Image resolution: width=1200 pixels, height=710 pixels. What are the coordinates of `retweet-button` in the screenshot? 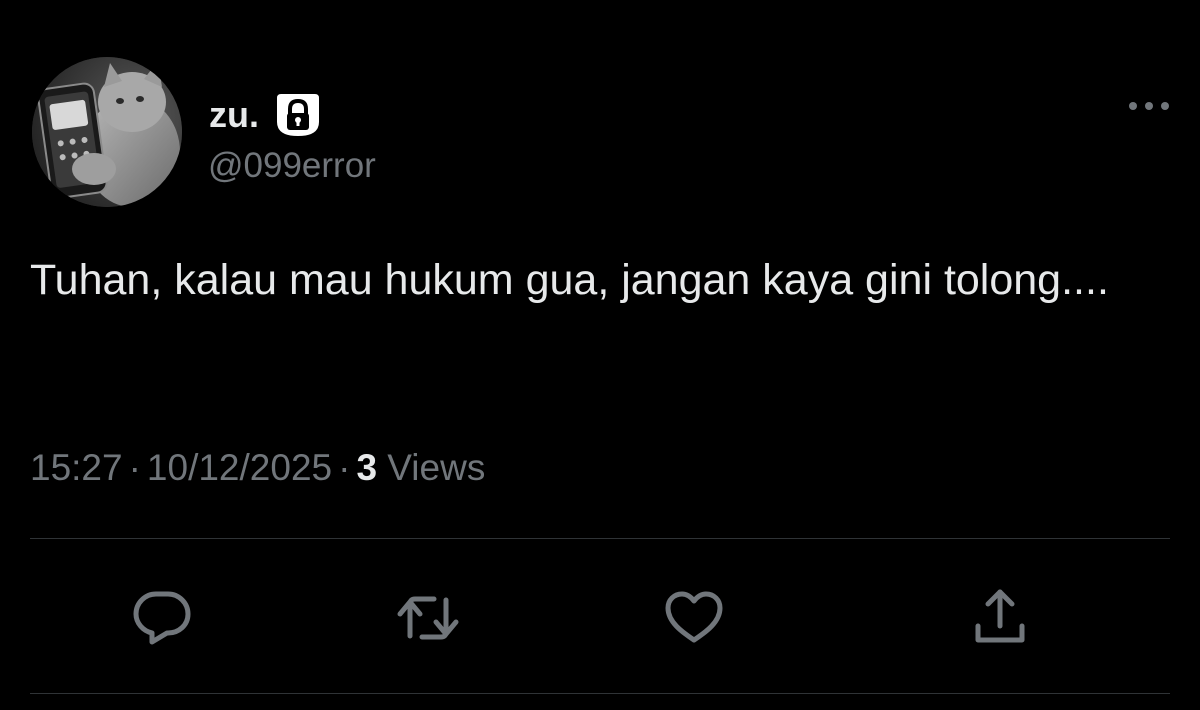 It's located at (428, 618).